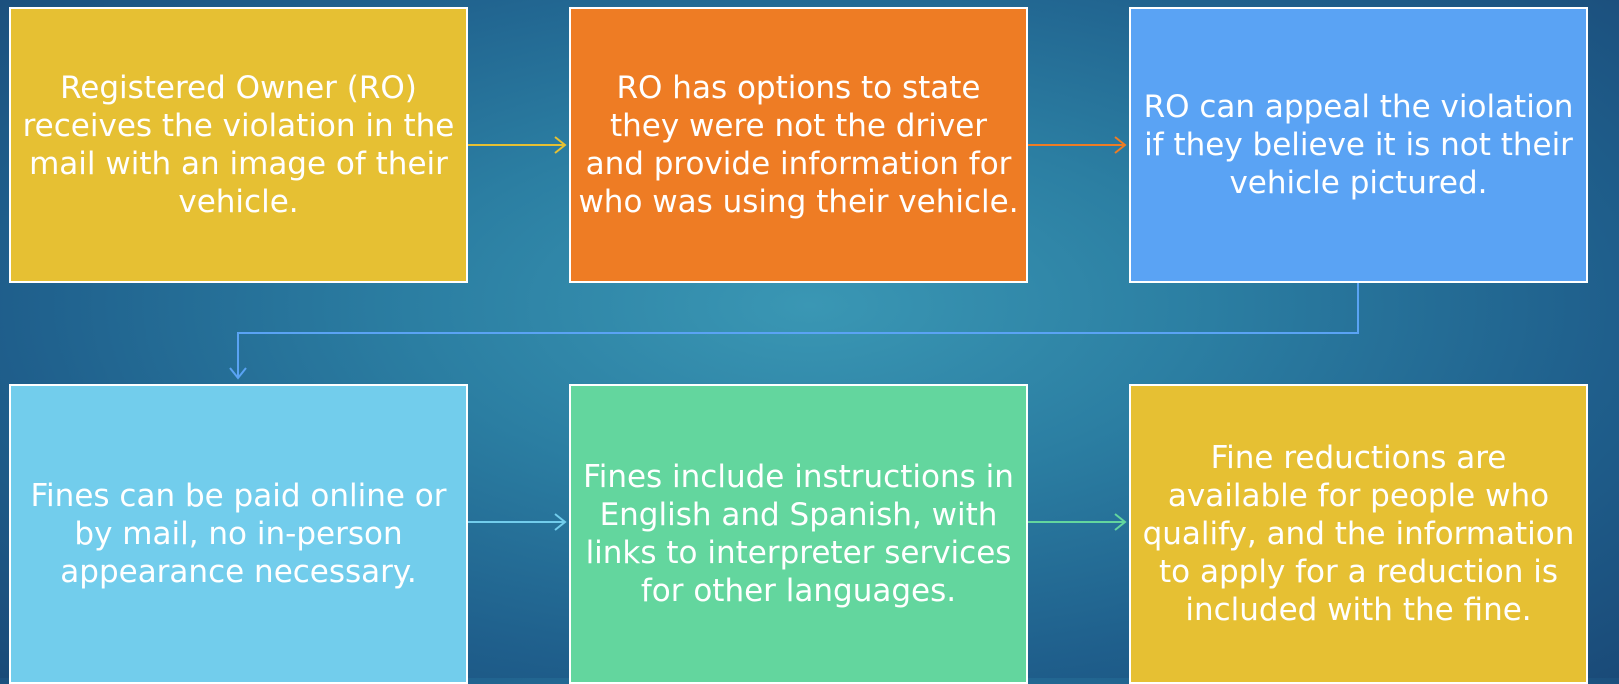  Describe the element at coordinates (517, 145) in the screenshot. I see `arrow-step1-to-step2` at that location.